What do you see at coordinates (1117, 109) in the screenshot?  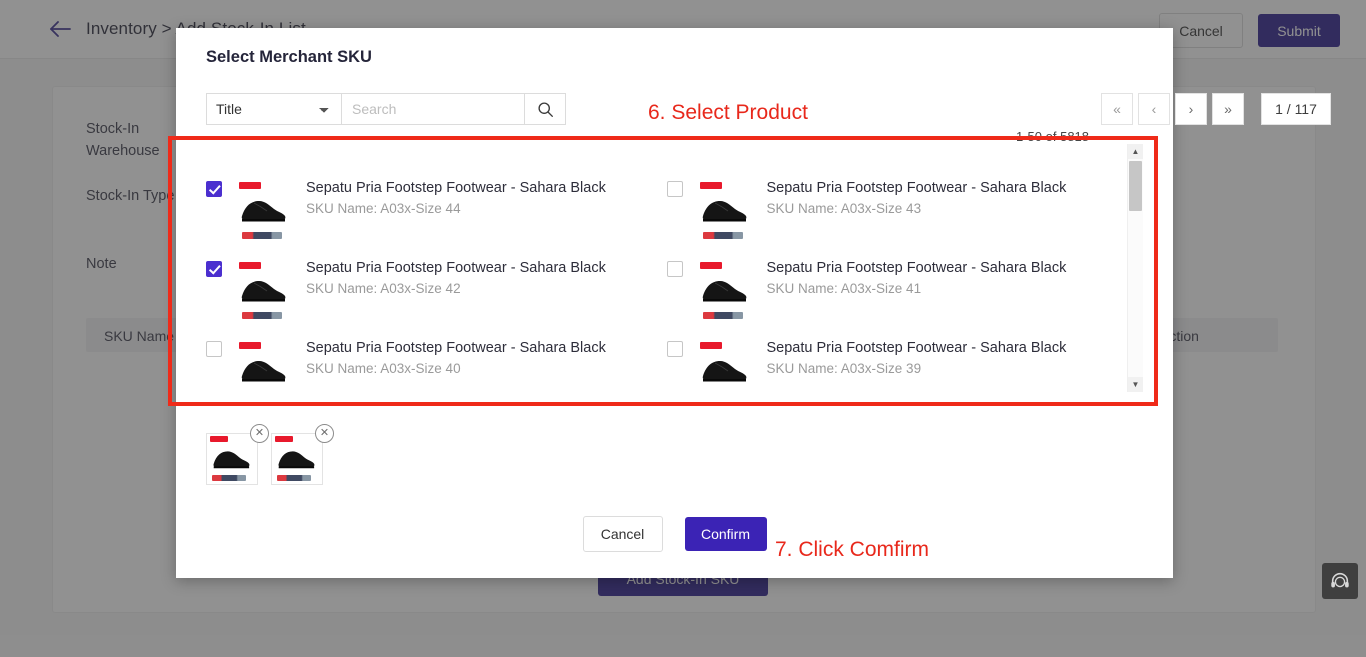 I see `pagination-first-button: «` at bounding box center [1117, 109].